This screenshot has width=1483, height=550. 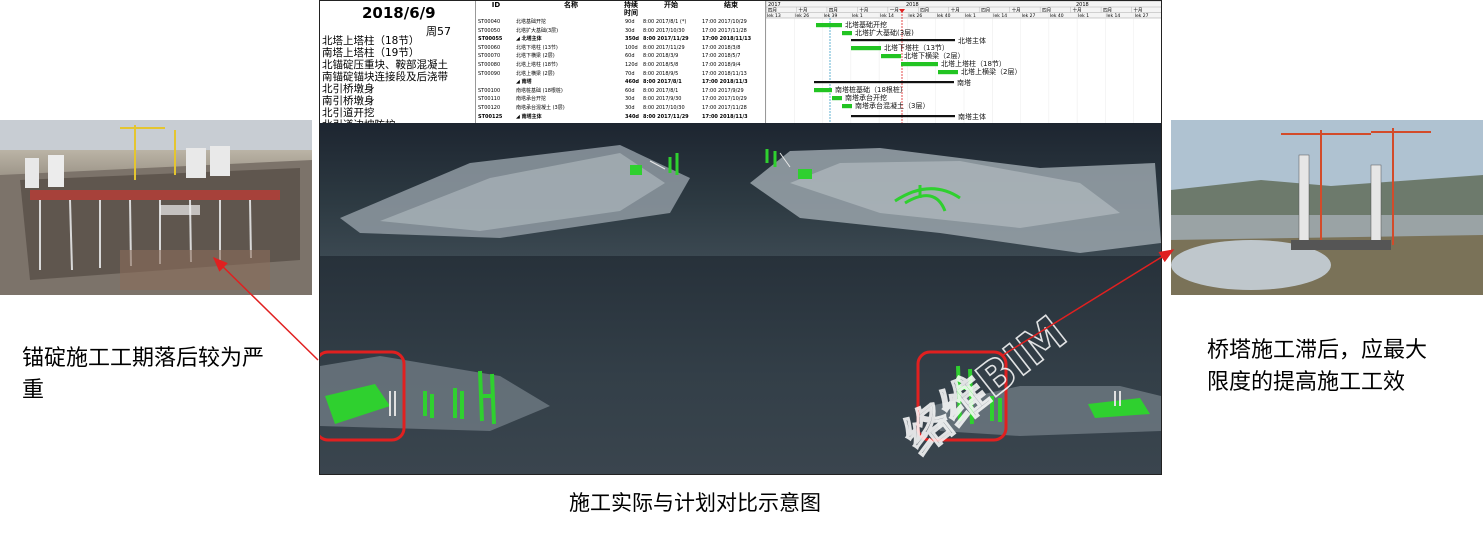 I want to click on cell-name: ◢ 南塔主体, so click(x=529, y=116).